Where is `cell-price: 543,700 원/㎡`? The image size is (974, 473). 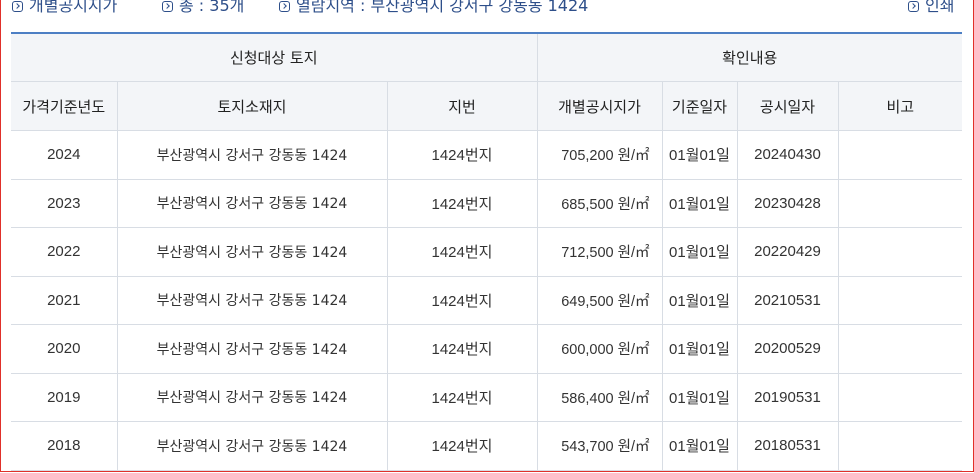
cell-price: 543,700 원/㎡ is located at coordinates (600, 446).